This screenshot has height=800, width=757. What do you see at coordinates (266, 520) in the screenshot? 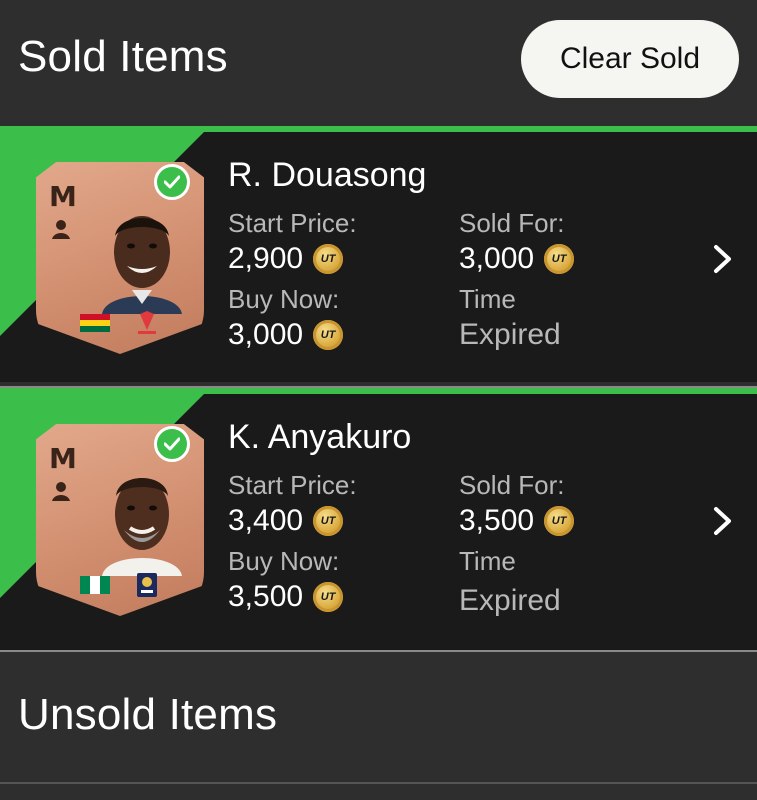
I see `start-price-amount: 3,400` at bounding box center [266, 520].